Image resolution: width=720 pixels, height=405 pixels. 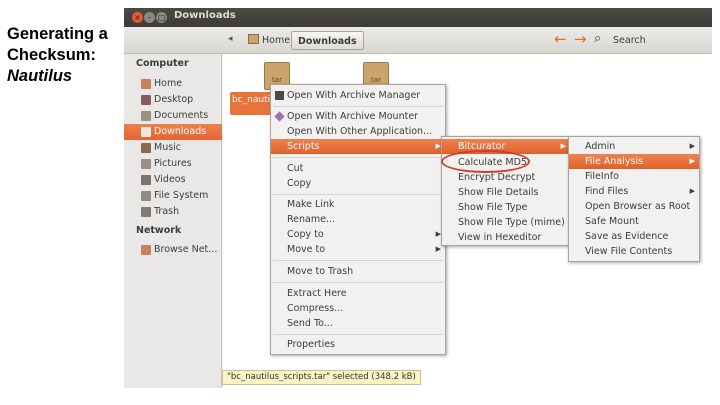 I want to click on trash-icon, so click(x=146, y=212).